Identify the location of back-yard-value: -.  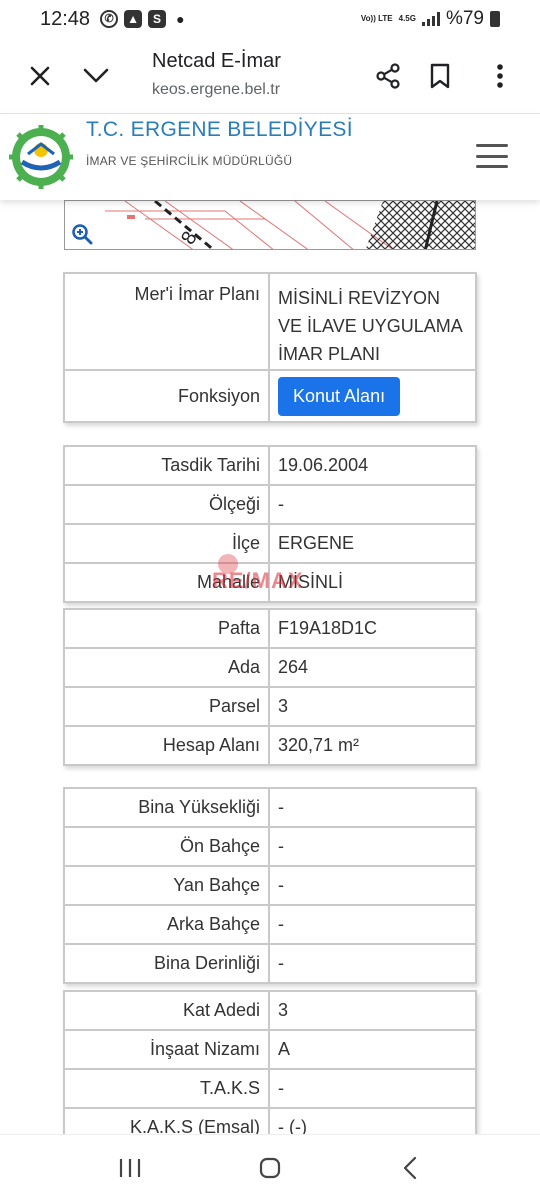
(372, 924).